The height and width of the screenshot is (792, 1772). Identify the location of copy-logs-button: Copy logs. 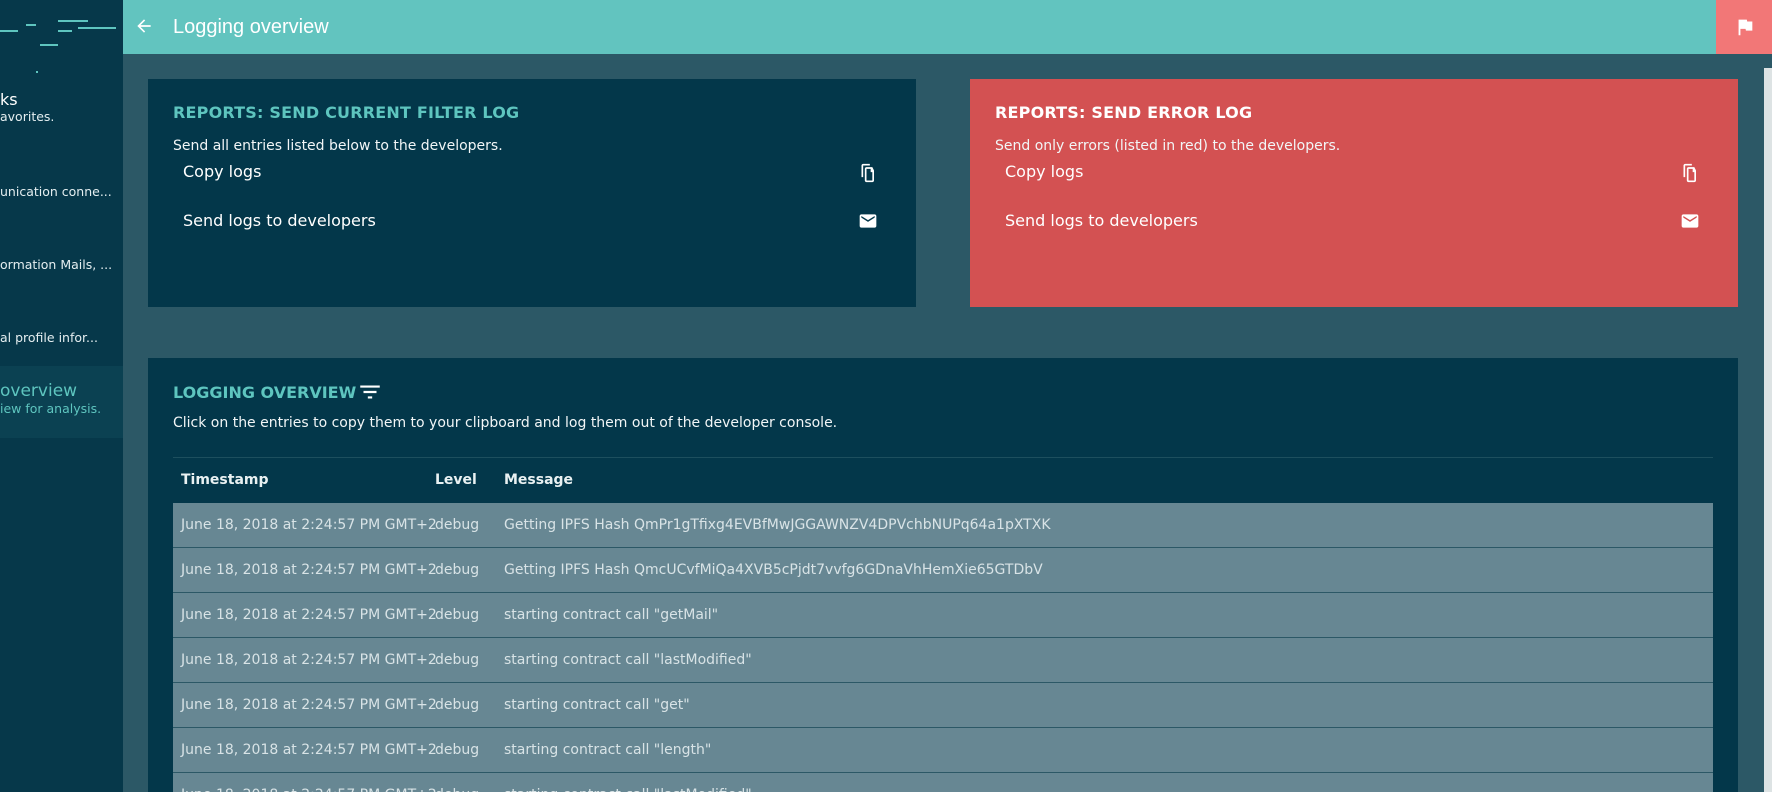
(533, 172).